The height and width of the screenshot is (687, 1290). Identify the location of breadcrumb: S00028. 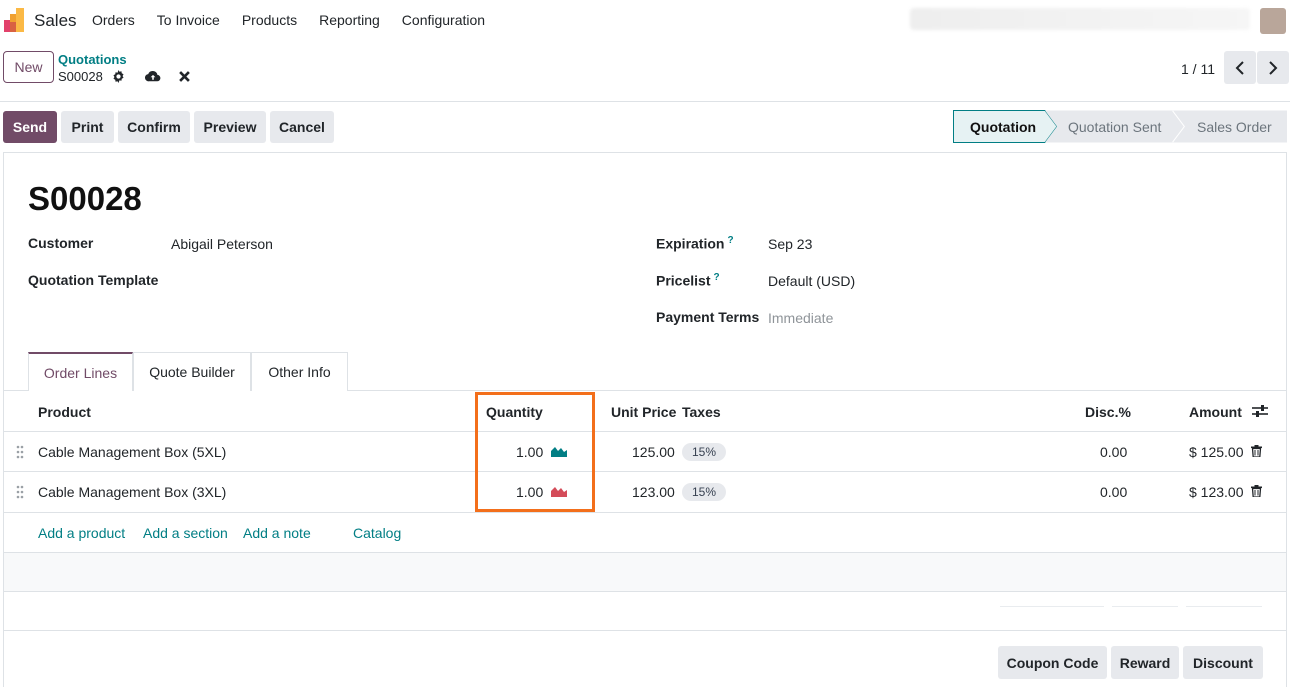
(125, 76).